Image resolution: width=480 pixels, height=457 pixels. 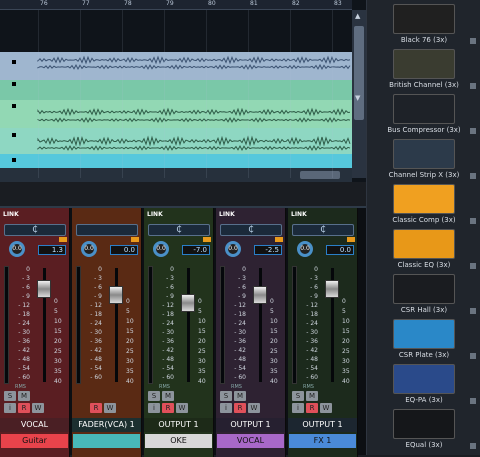 What do you see at coordinates (423, 400) in the screenshot?
I see `plugin-name: EQ-PA (3x)` at bounding box center [423, 400].